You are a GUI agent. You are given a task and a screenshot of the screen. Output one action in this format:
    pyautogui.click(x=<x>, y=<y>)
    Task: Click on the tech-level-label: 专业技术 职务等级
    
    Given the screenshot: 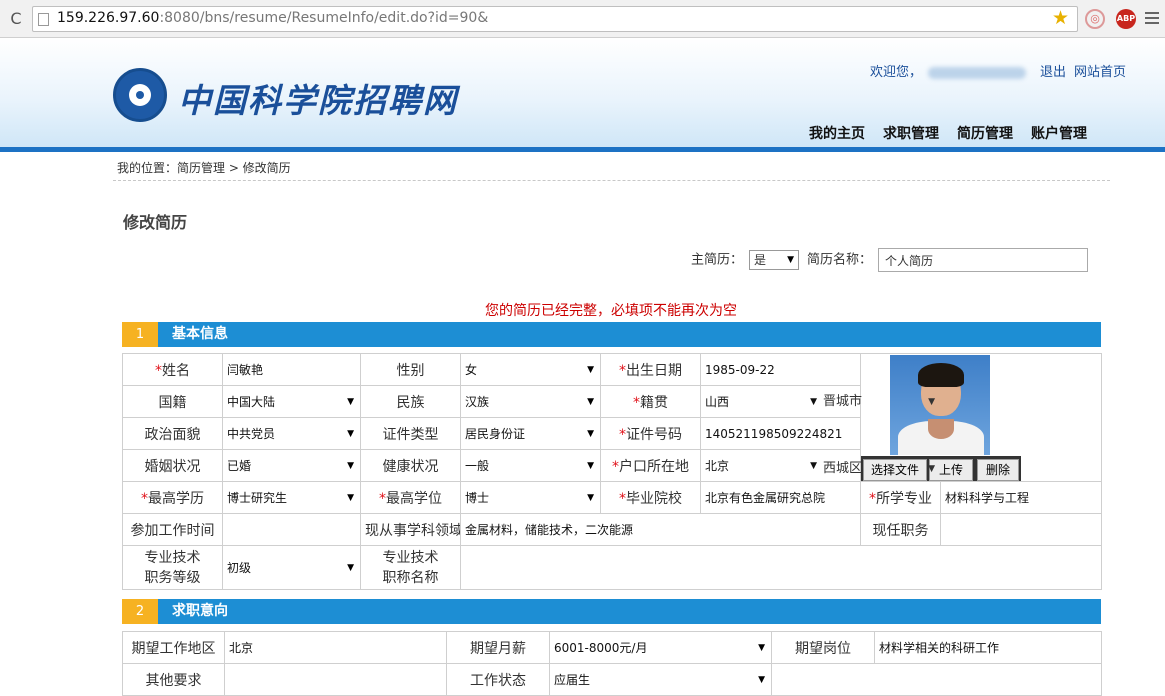 What is the action you would take?
    pyautogui.click(x=172, y=567)
    